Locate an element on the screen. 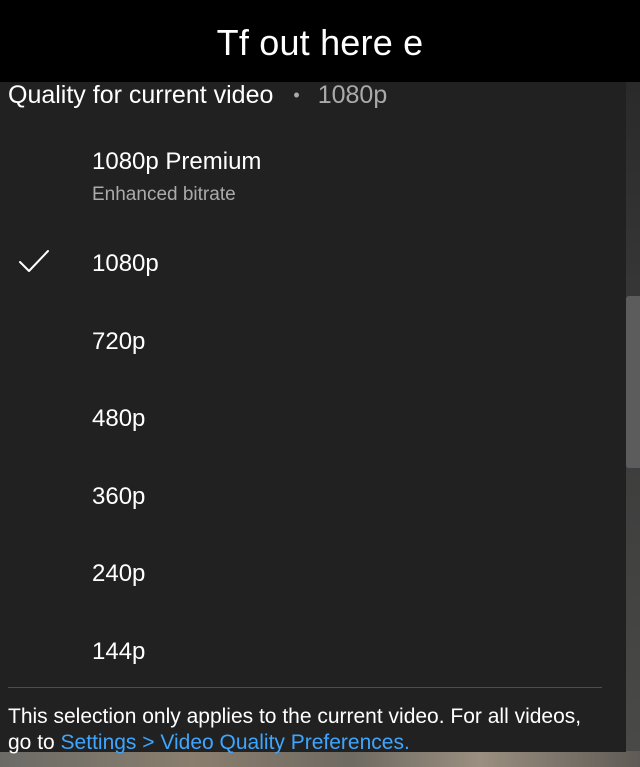 This screenshot has height=767, width=640. current-quality-value: 1080p is located at coordinates (352, 95).